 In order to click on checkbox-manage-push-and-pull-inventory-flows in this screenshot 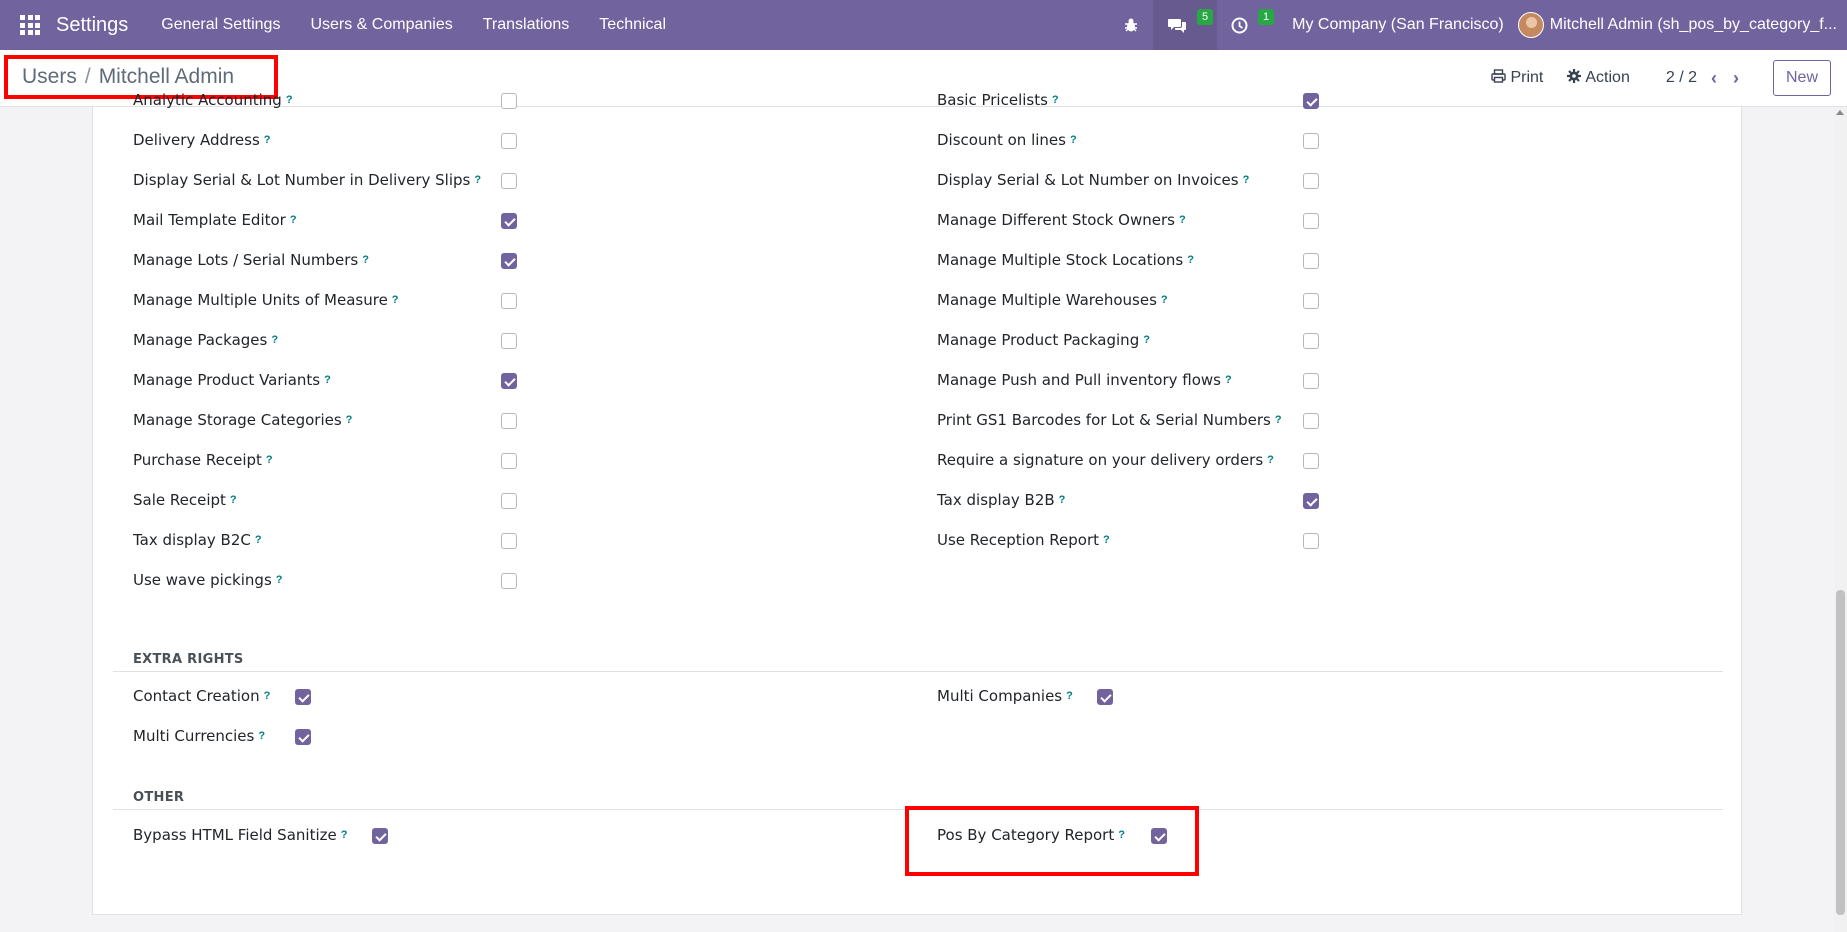, I will do `click(1311, 381)`.